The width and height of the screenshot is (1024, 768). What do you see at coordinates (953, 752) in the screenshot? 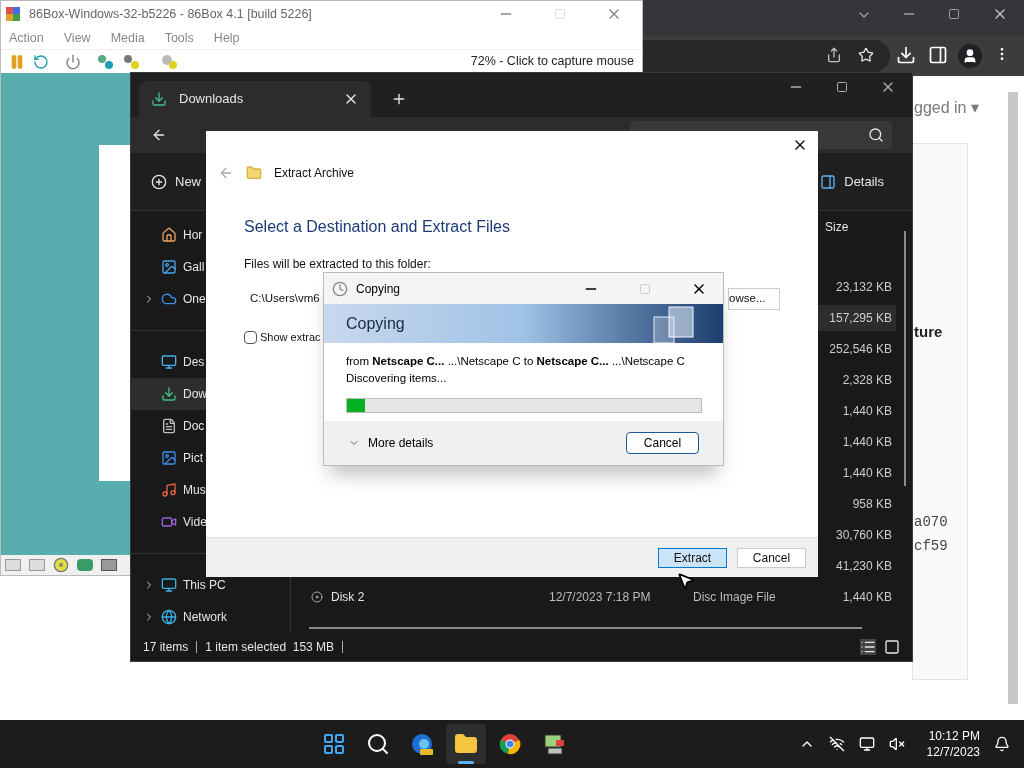
I see `date-text: 12/7/2023` at bounding box center [953, 752].